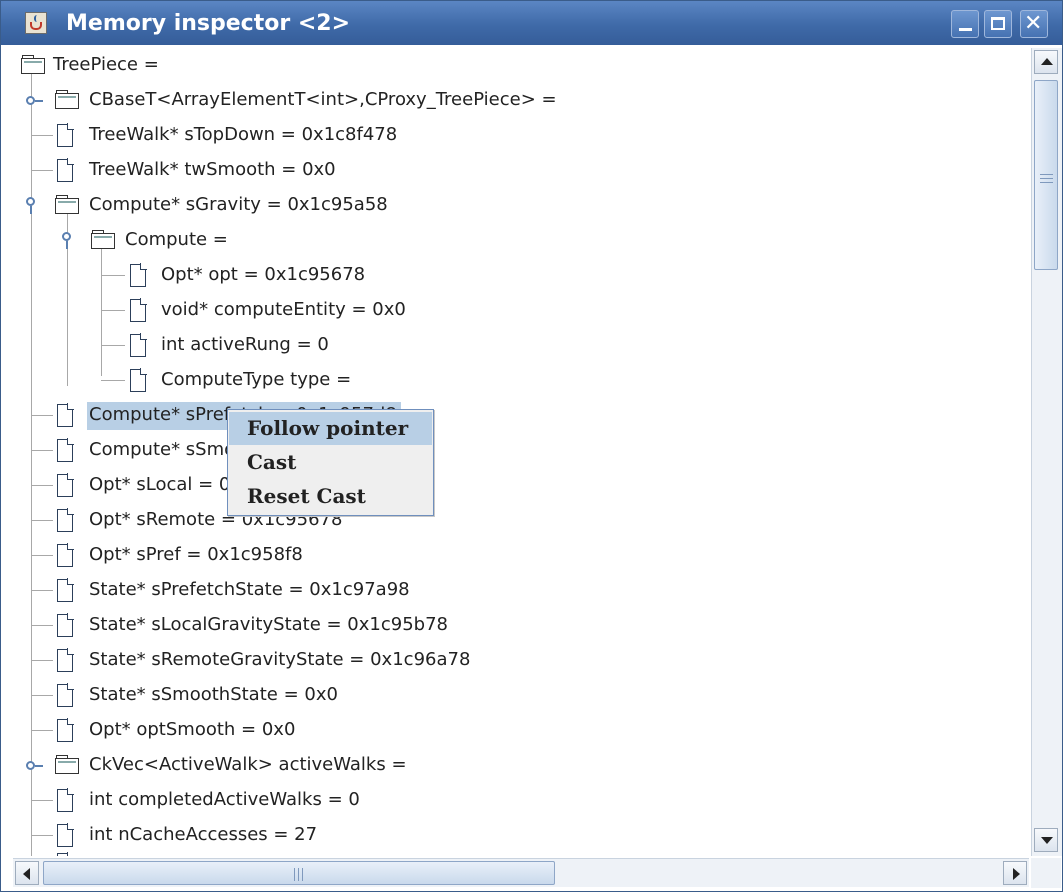 The width and height of the screenshot is (1063, 892). I want to click on window-title: Memory inspector <2>, so click(208, 23).